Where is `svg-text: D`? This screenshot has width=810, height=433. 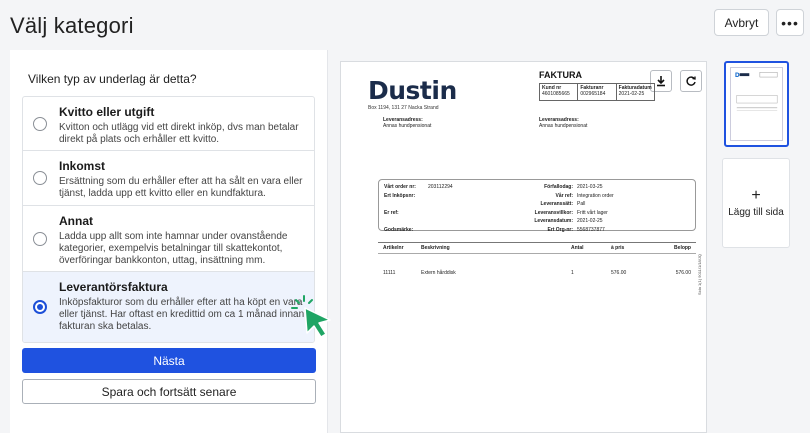 svg-text: D is located at coordinates (737, 76).